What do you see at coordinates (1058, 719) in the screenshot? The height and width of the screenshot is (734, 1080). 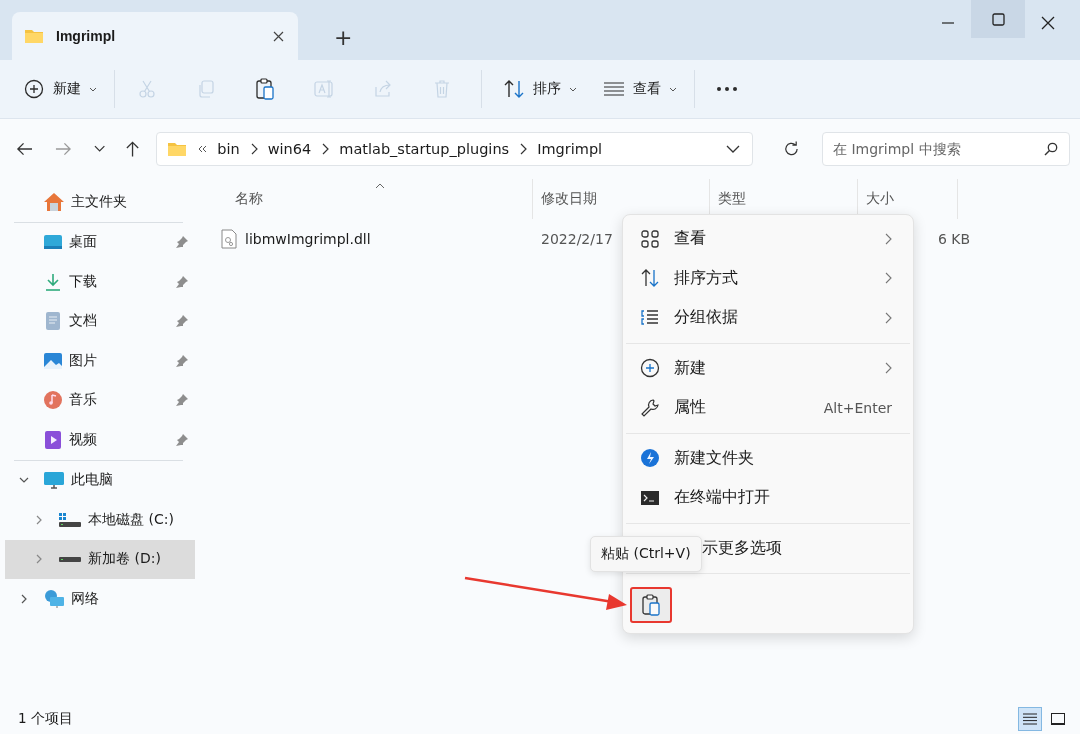 I see `square-icon` at bounding box center [1058, 719].